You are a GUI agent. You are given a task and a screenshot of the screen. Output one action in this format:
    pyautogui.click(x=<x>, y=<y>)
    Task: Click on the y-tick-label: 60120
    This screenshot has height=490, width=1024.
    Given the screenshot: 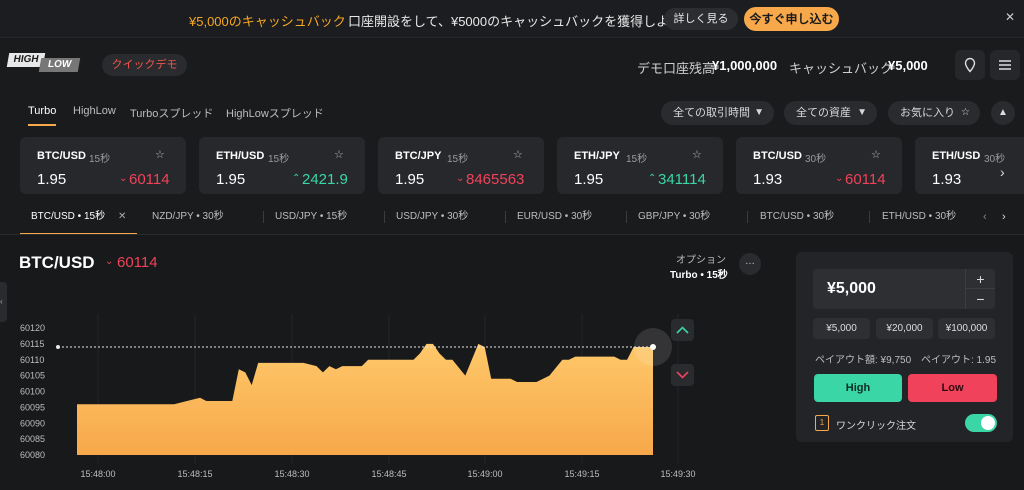 What is the action you would take?
    pyautogui.click(x=32, y=328)
    